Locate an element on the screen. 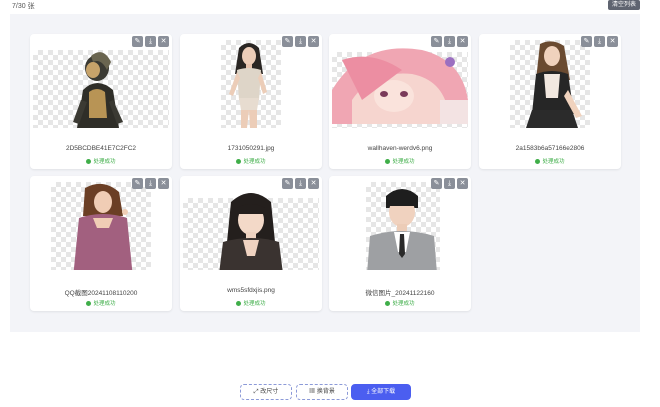  download-all-label: 全部下载 is located at coordinates (383, 392).